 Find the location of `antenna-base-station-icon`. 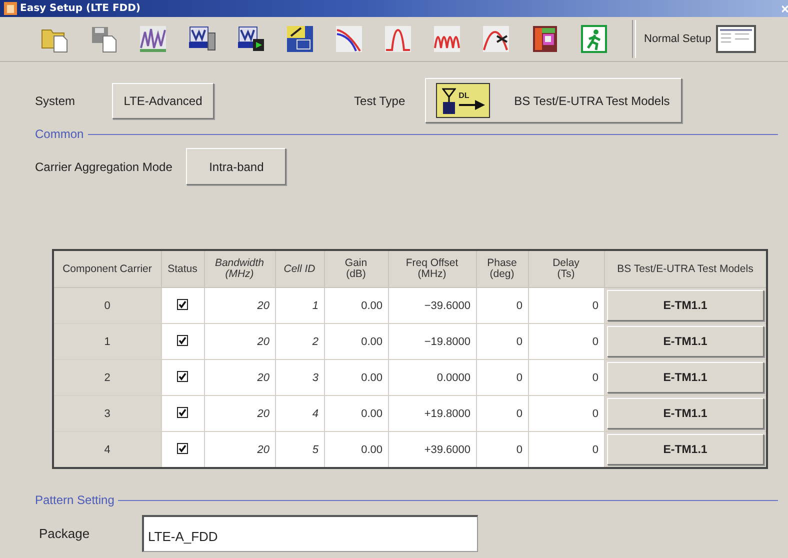

antenna-base-station-icon is located at coordinates (449, 100).